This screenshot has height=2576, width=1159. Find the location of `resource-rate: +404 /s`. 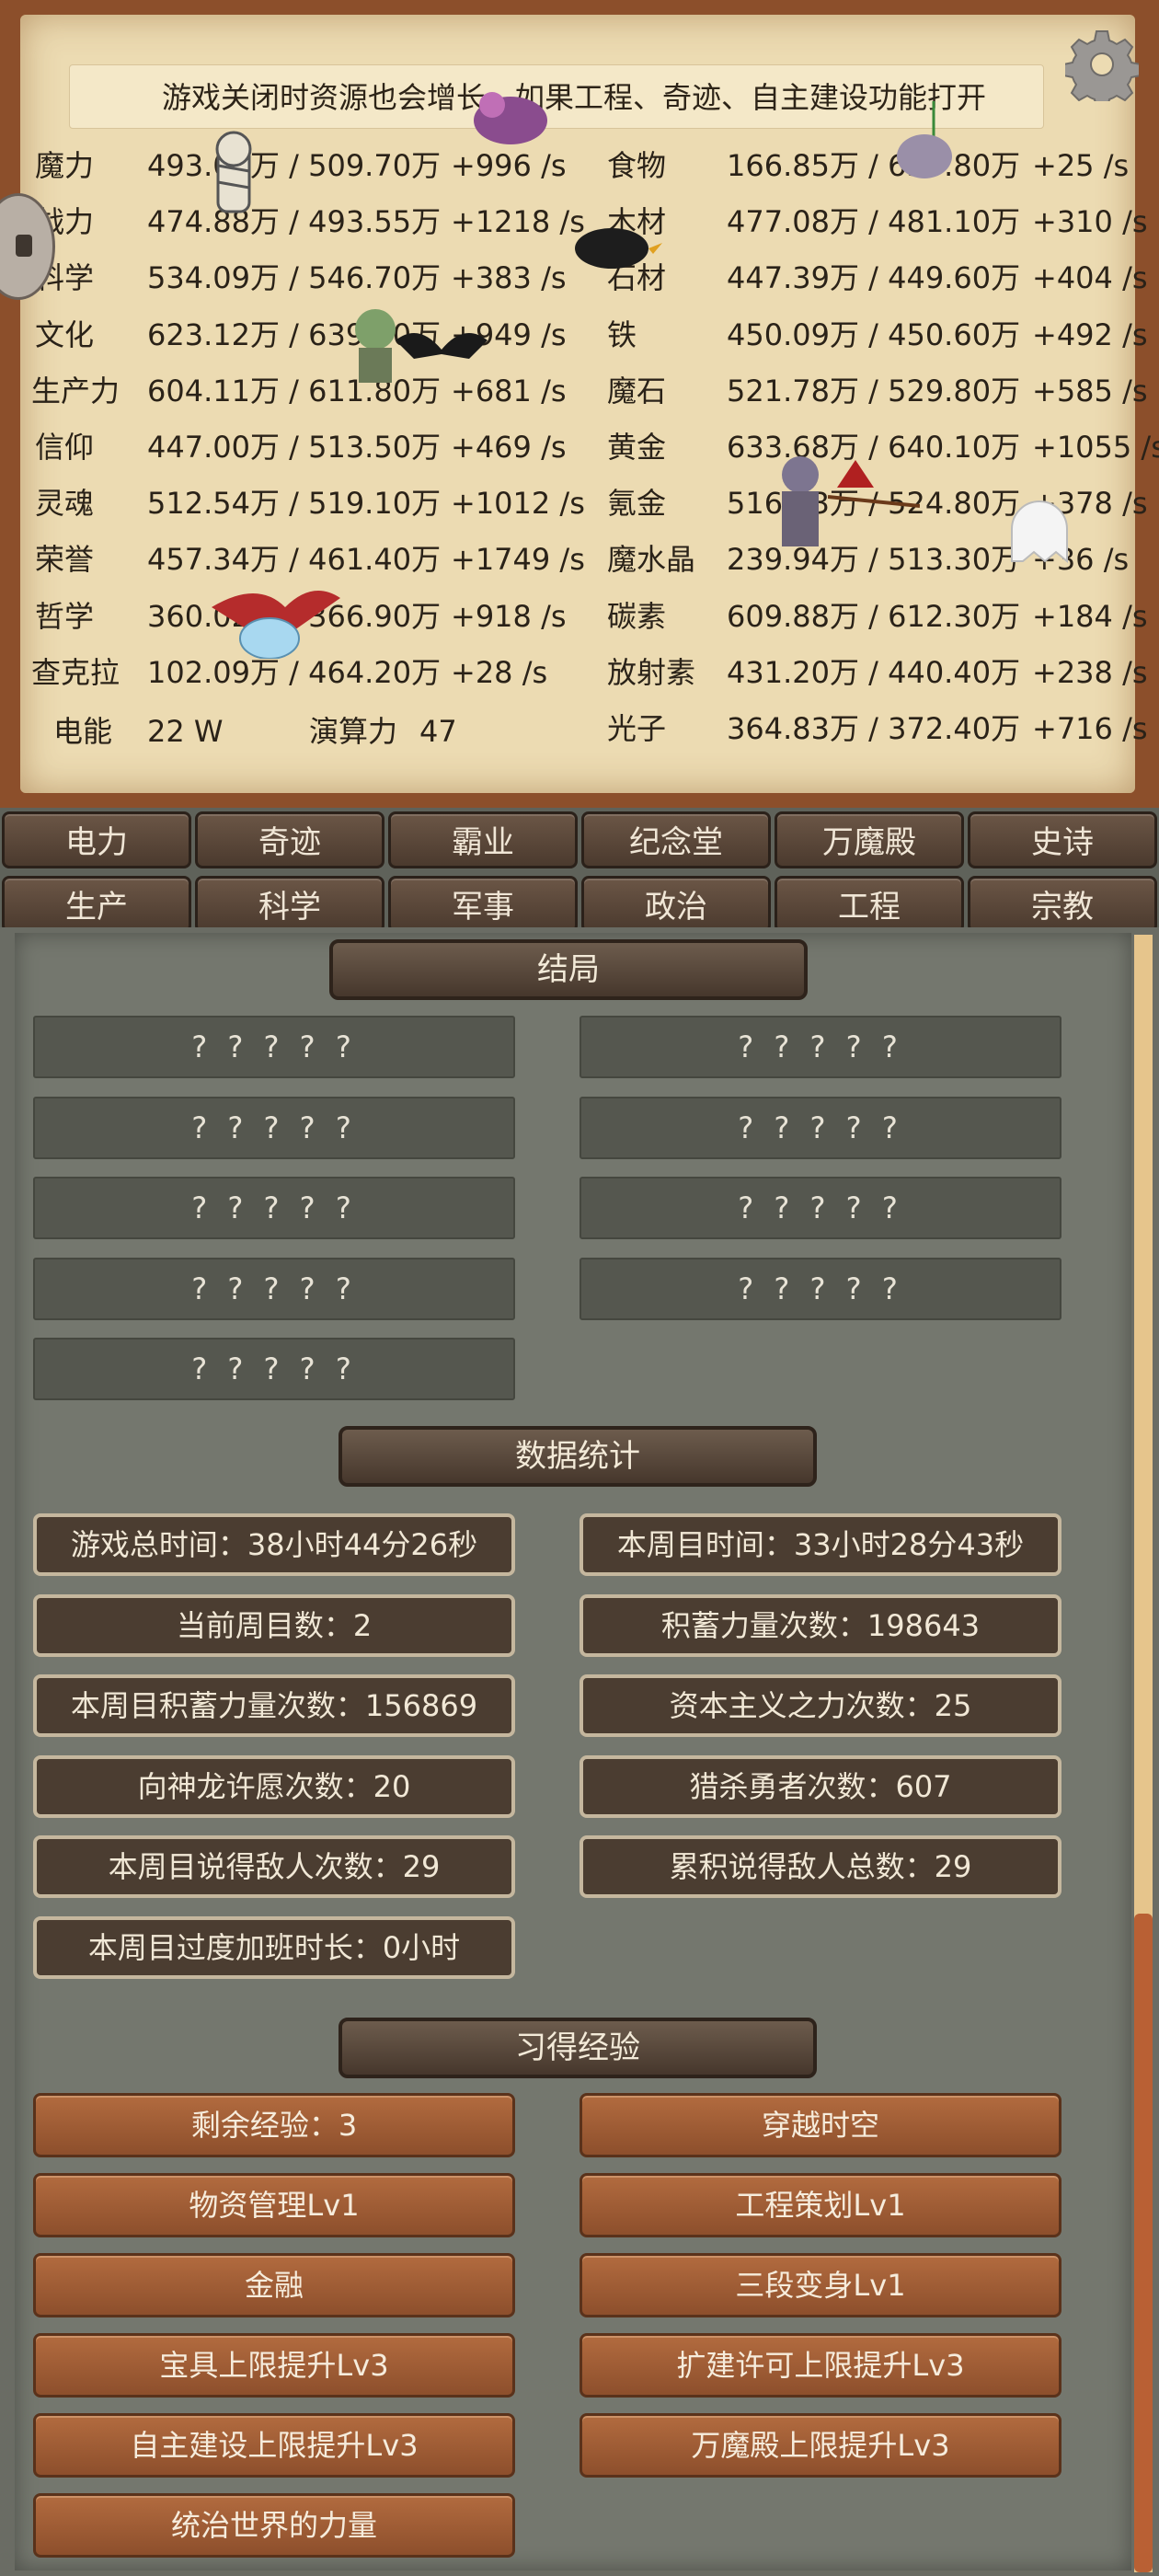

resource-rate: +404 /s is located at coordinates (1090, 278).